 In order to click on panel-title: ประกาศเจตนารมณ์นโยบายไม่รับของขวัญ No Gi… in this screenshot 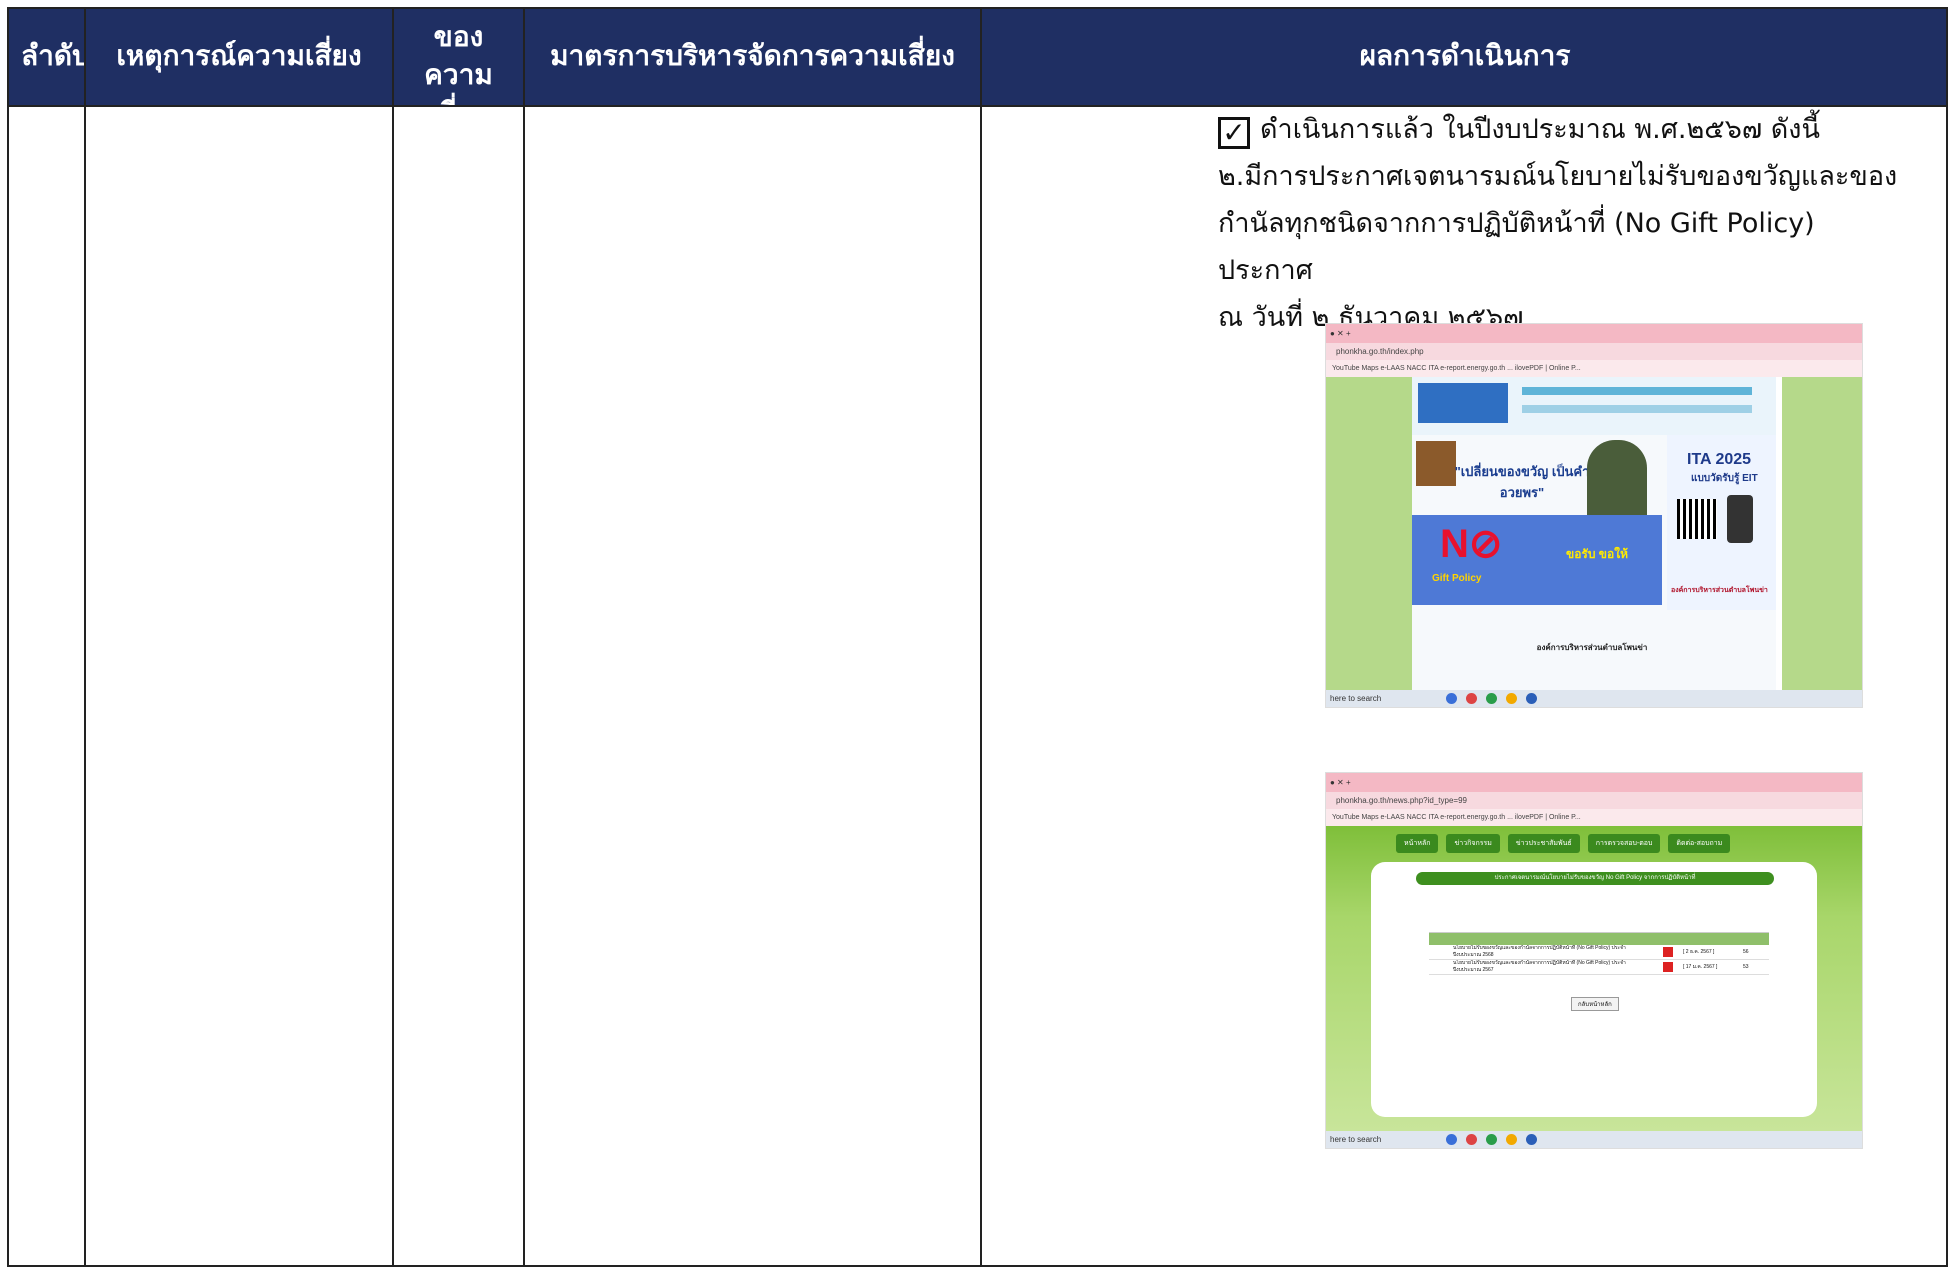, I will do `click(1595, 878)`.